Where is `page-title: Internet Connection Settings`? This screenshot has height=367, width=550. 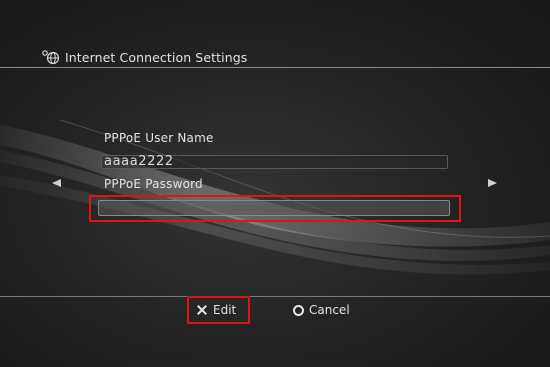 page-title: Internet Connection Settings is located at coordinates (156, 57).